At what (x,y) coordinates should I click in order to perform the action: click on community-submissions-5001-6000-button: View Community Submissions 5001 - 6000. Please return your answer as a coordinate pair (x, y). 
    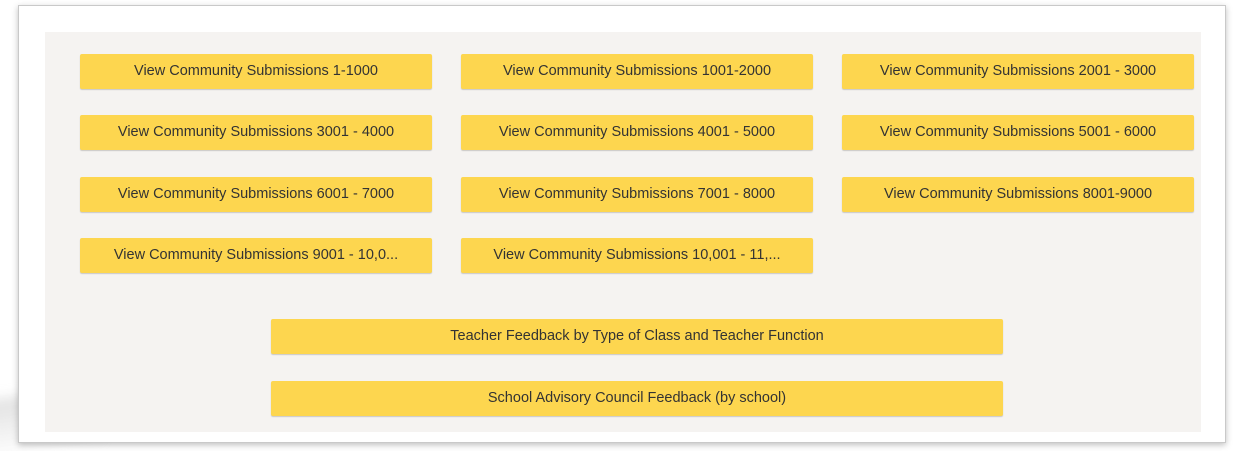
    Looking at the image, I should click on (1018, 132).